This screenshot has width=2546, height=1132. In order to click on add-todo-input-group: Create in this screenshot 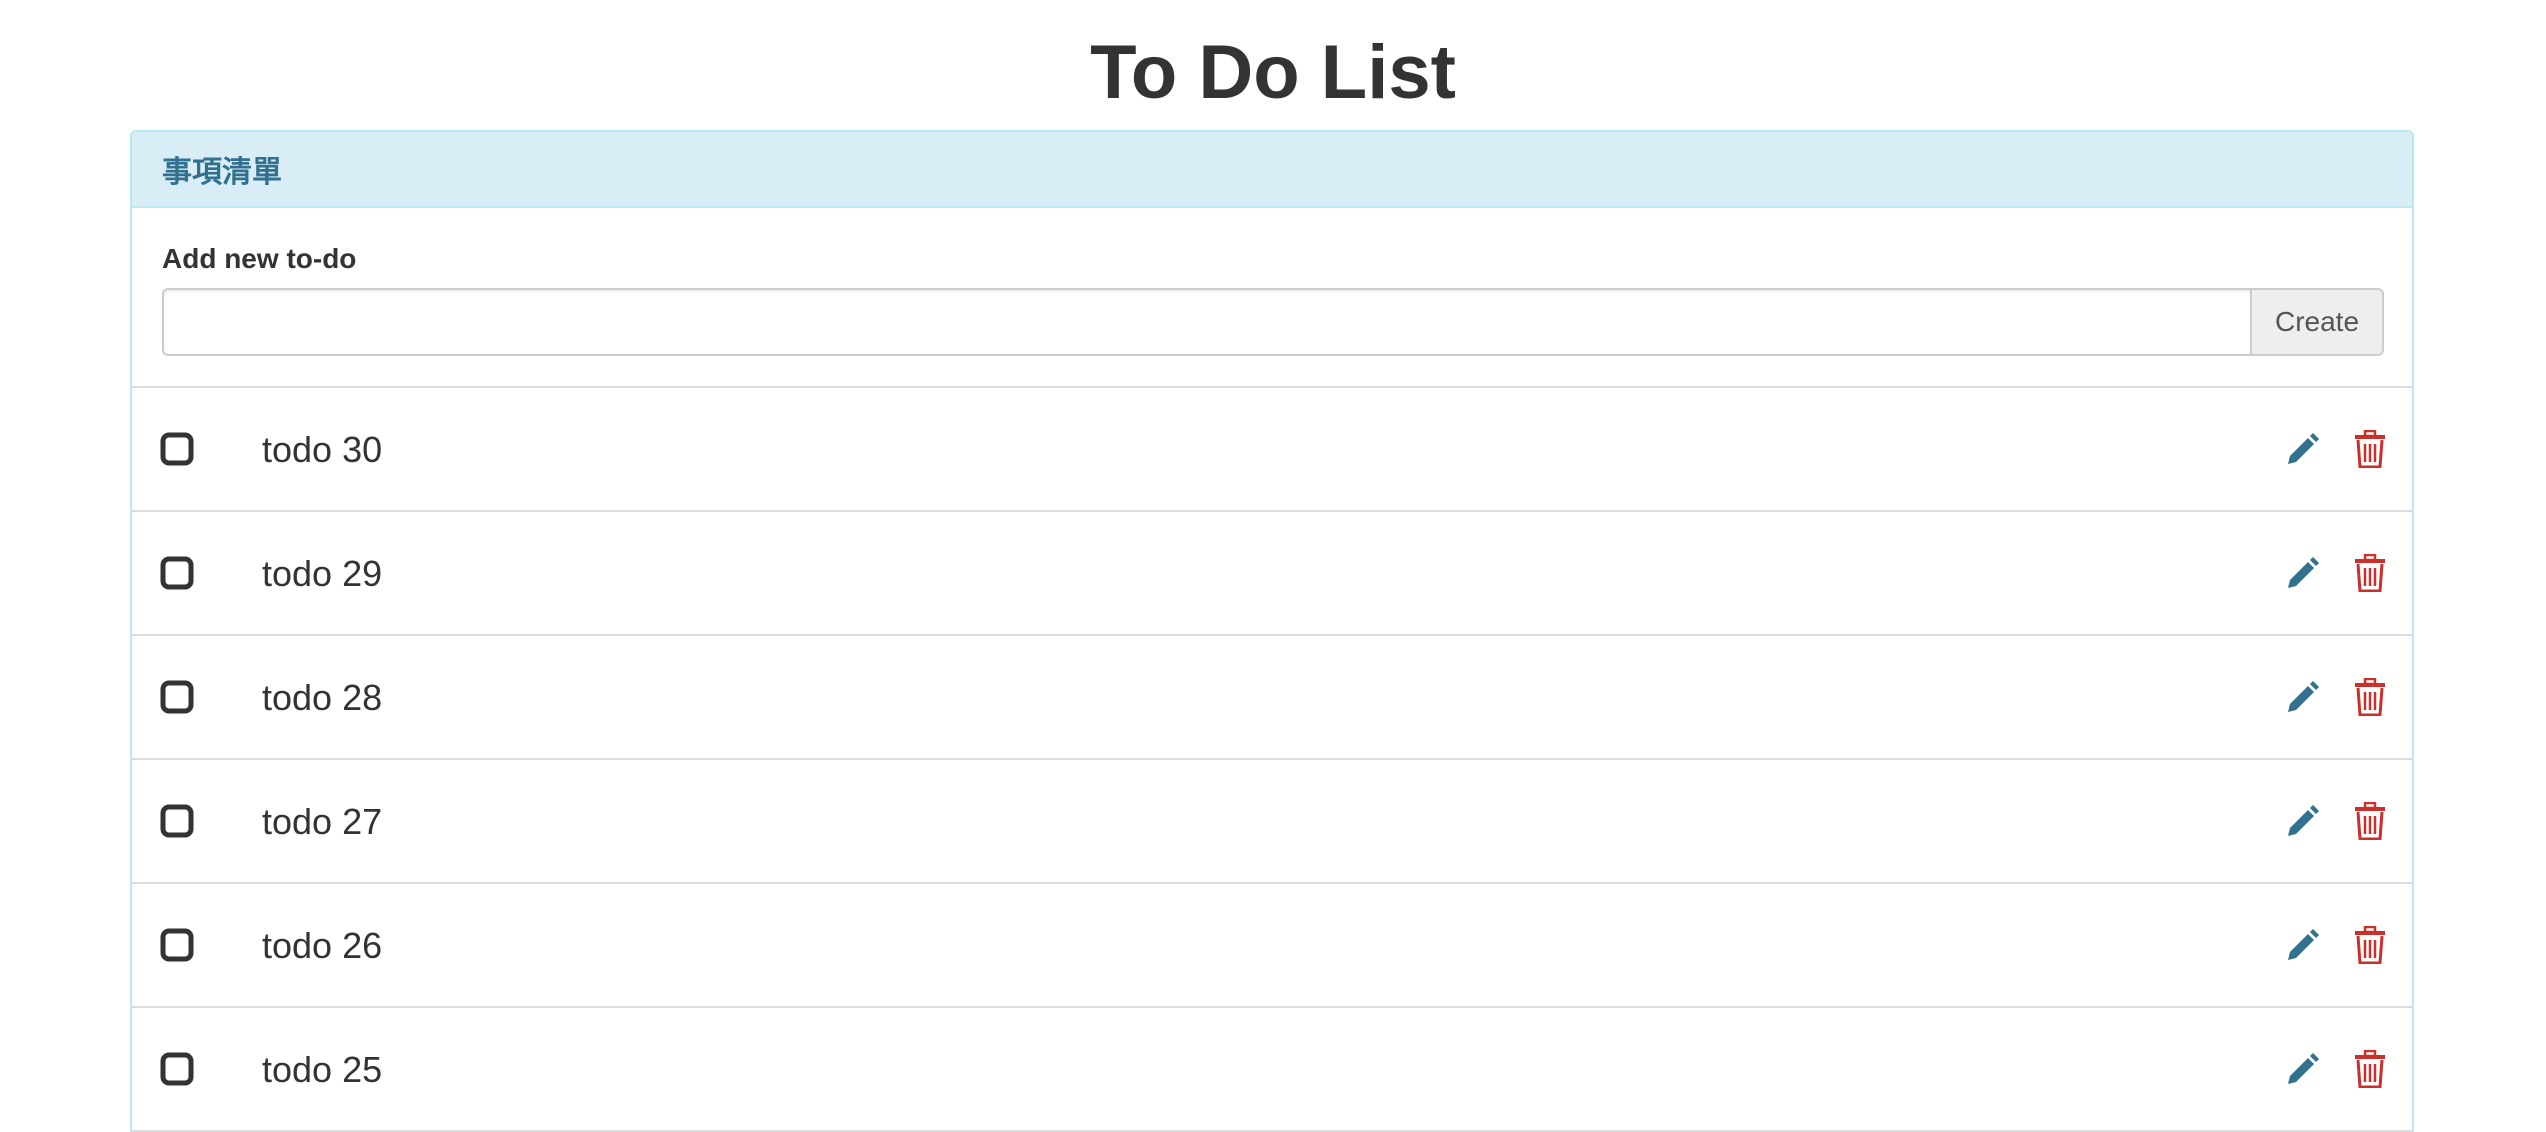, I will do `click(1273, 322)`.